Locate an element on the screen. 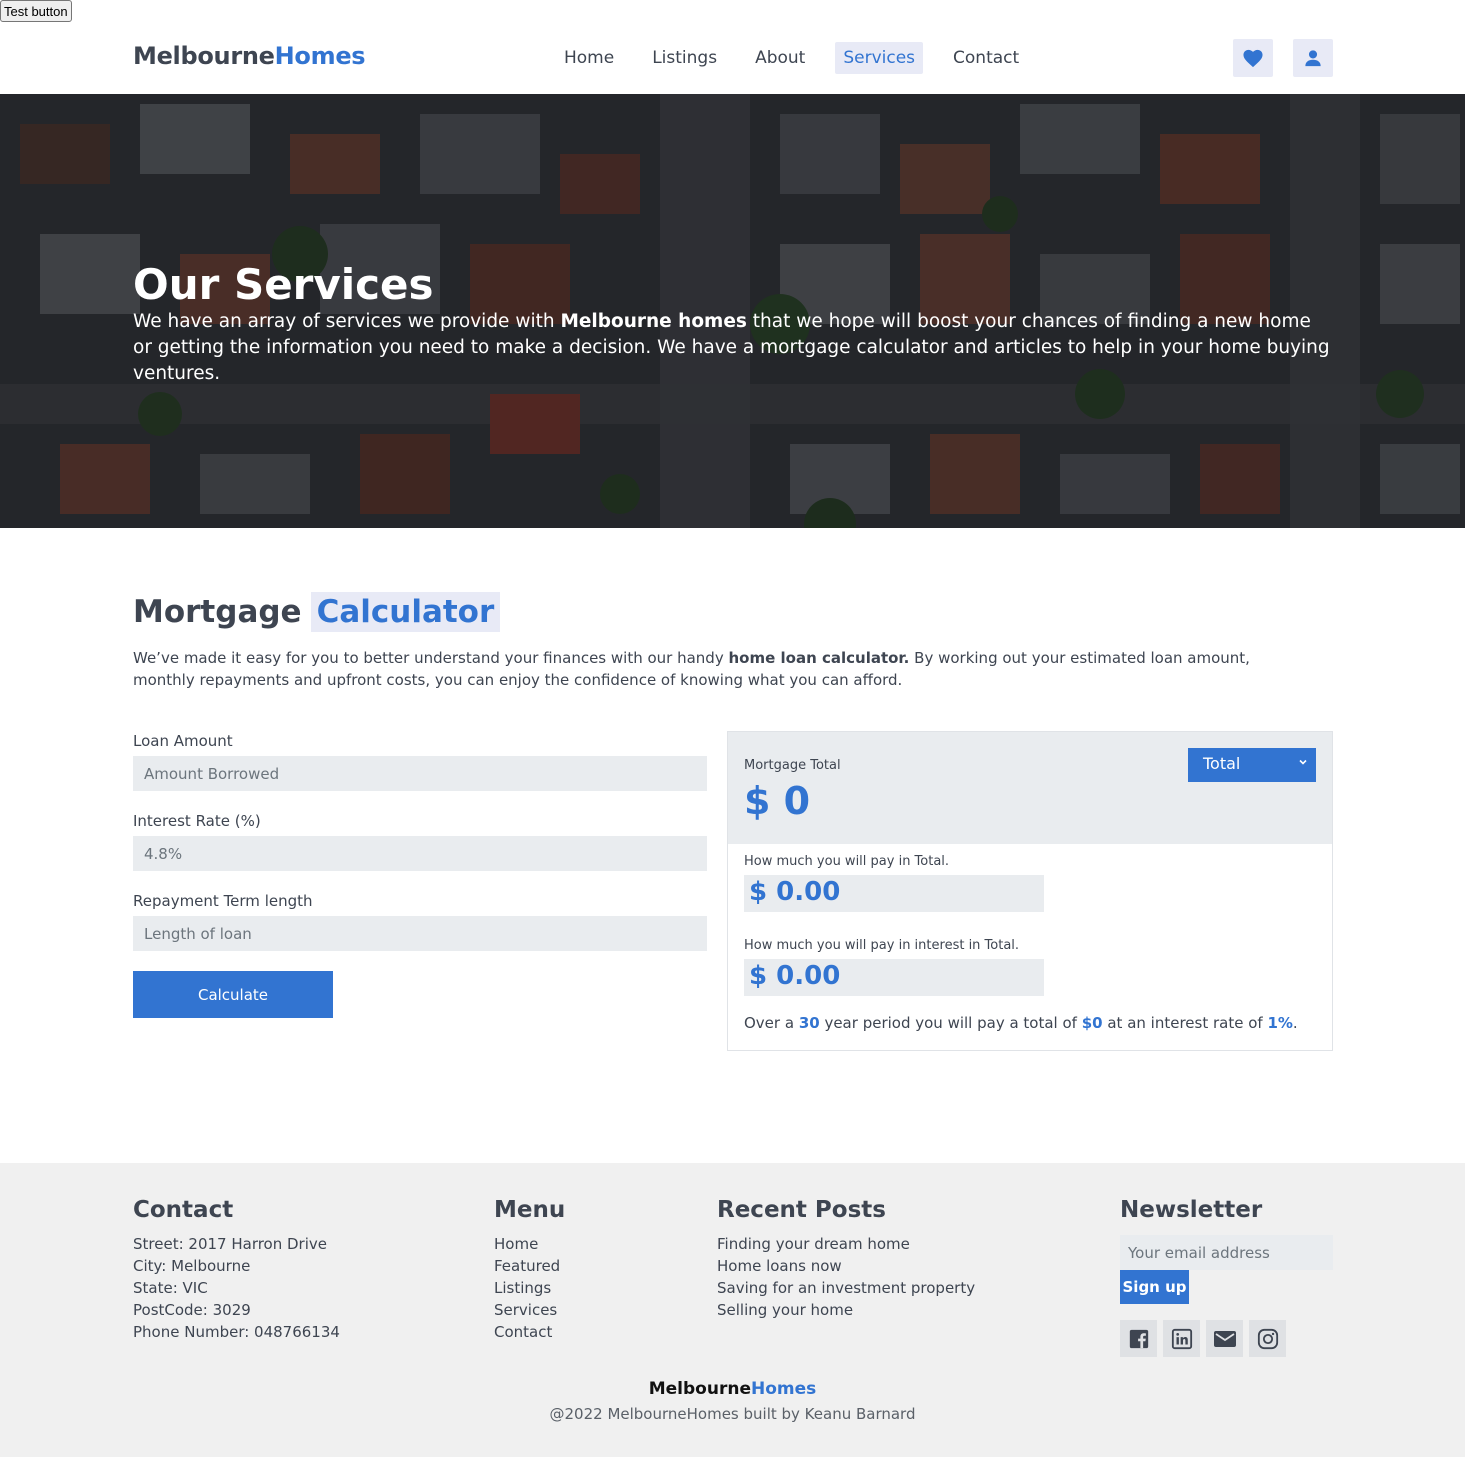  interest-rate-label: Interest Rate (%) is located at coordinates (197, 821).